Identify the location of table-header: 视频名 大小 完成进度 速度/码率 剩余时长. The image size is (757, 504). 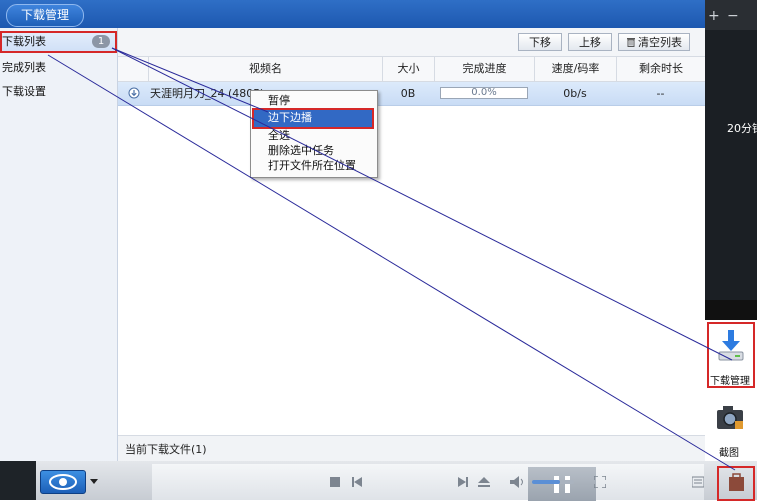
(411, 69).